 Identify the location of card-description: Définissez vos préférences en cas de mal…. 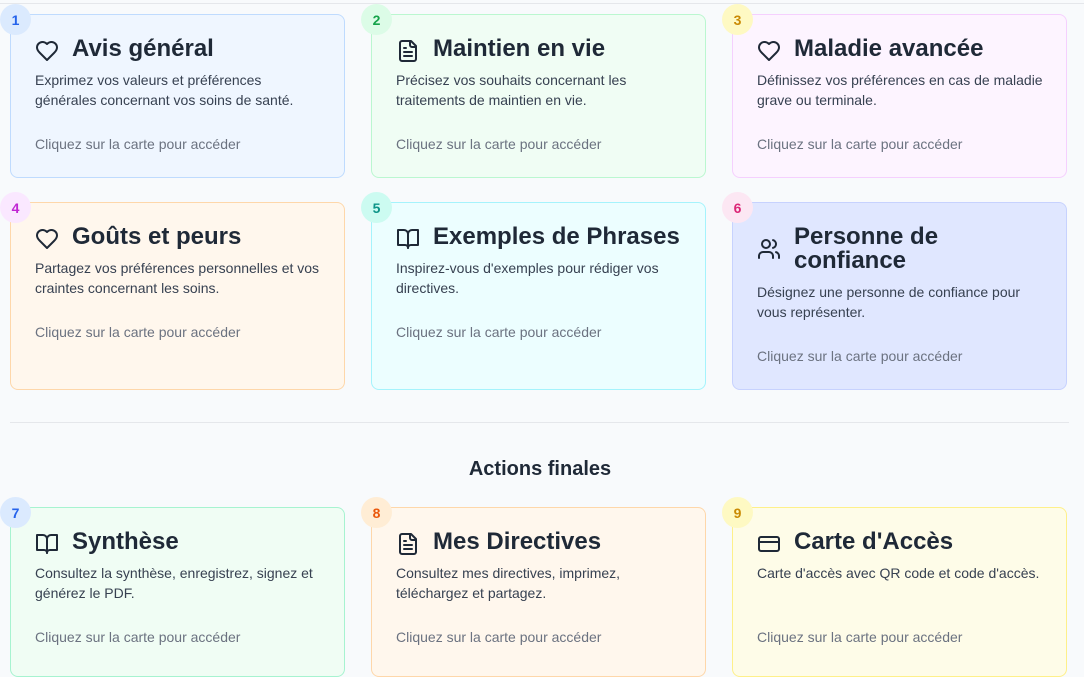
(900, 90).